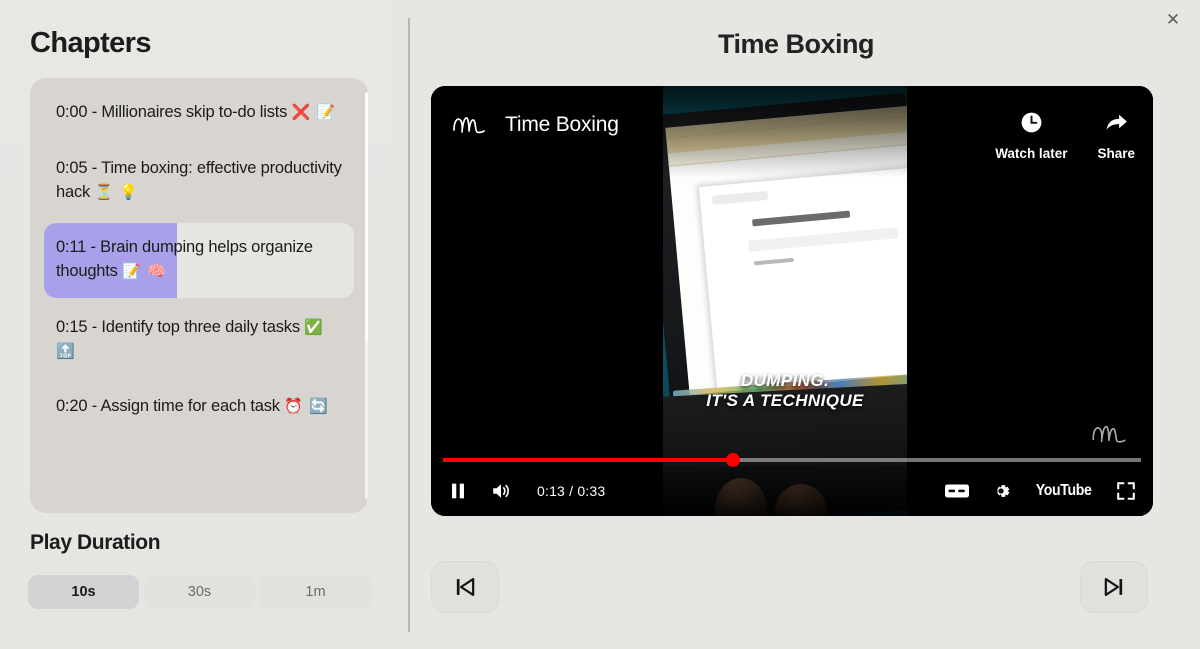 This screenshot has height=649, width=1200. I want to click on skip-previous-icon, so click(465, 587).